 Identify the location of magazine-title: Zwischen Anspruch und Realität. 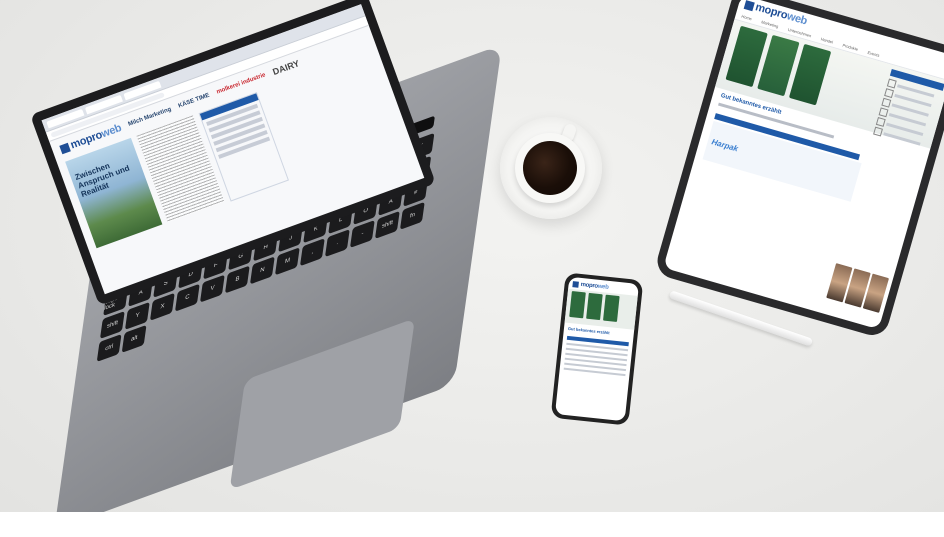
(102, 180).